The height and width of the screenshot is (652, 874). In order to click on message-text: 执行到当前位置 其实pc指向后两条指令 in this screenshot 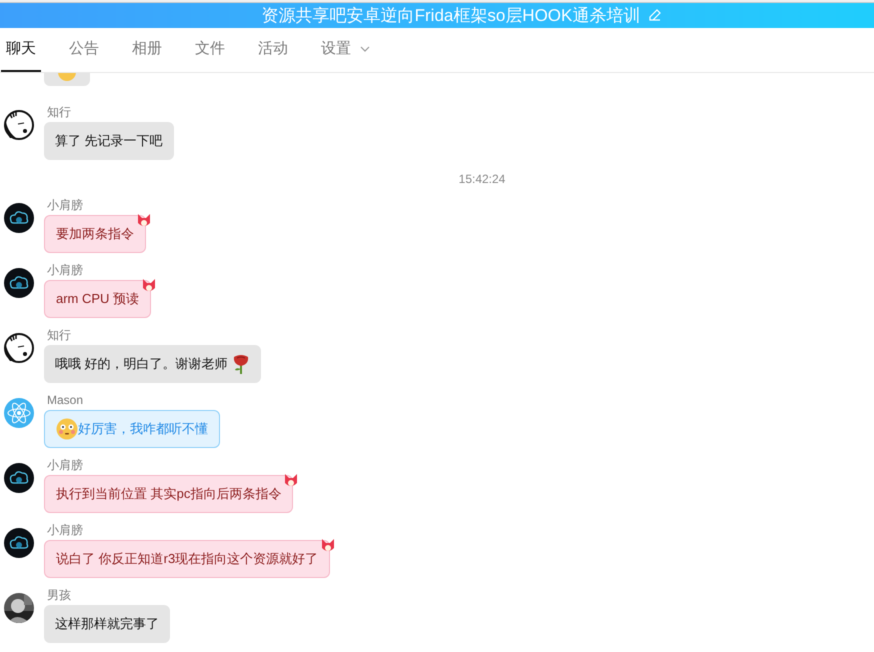, I will do `click(169, 494)`.